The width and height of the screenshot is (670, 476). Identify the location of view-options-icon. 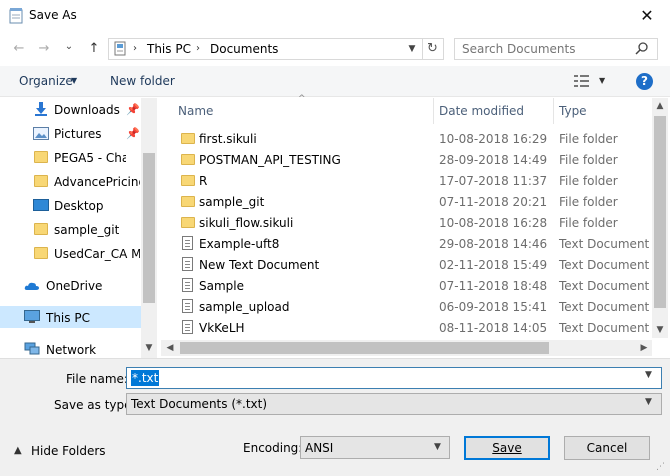
(582, 81).